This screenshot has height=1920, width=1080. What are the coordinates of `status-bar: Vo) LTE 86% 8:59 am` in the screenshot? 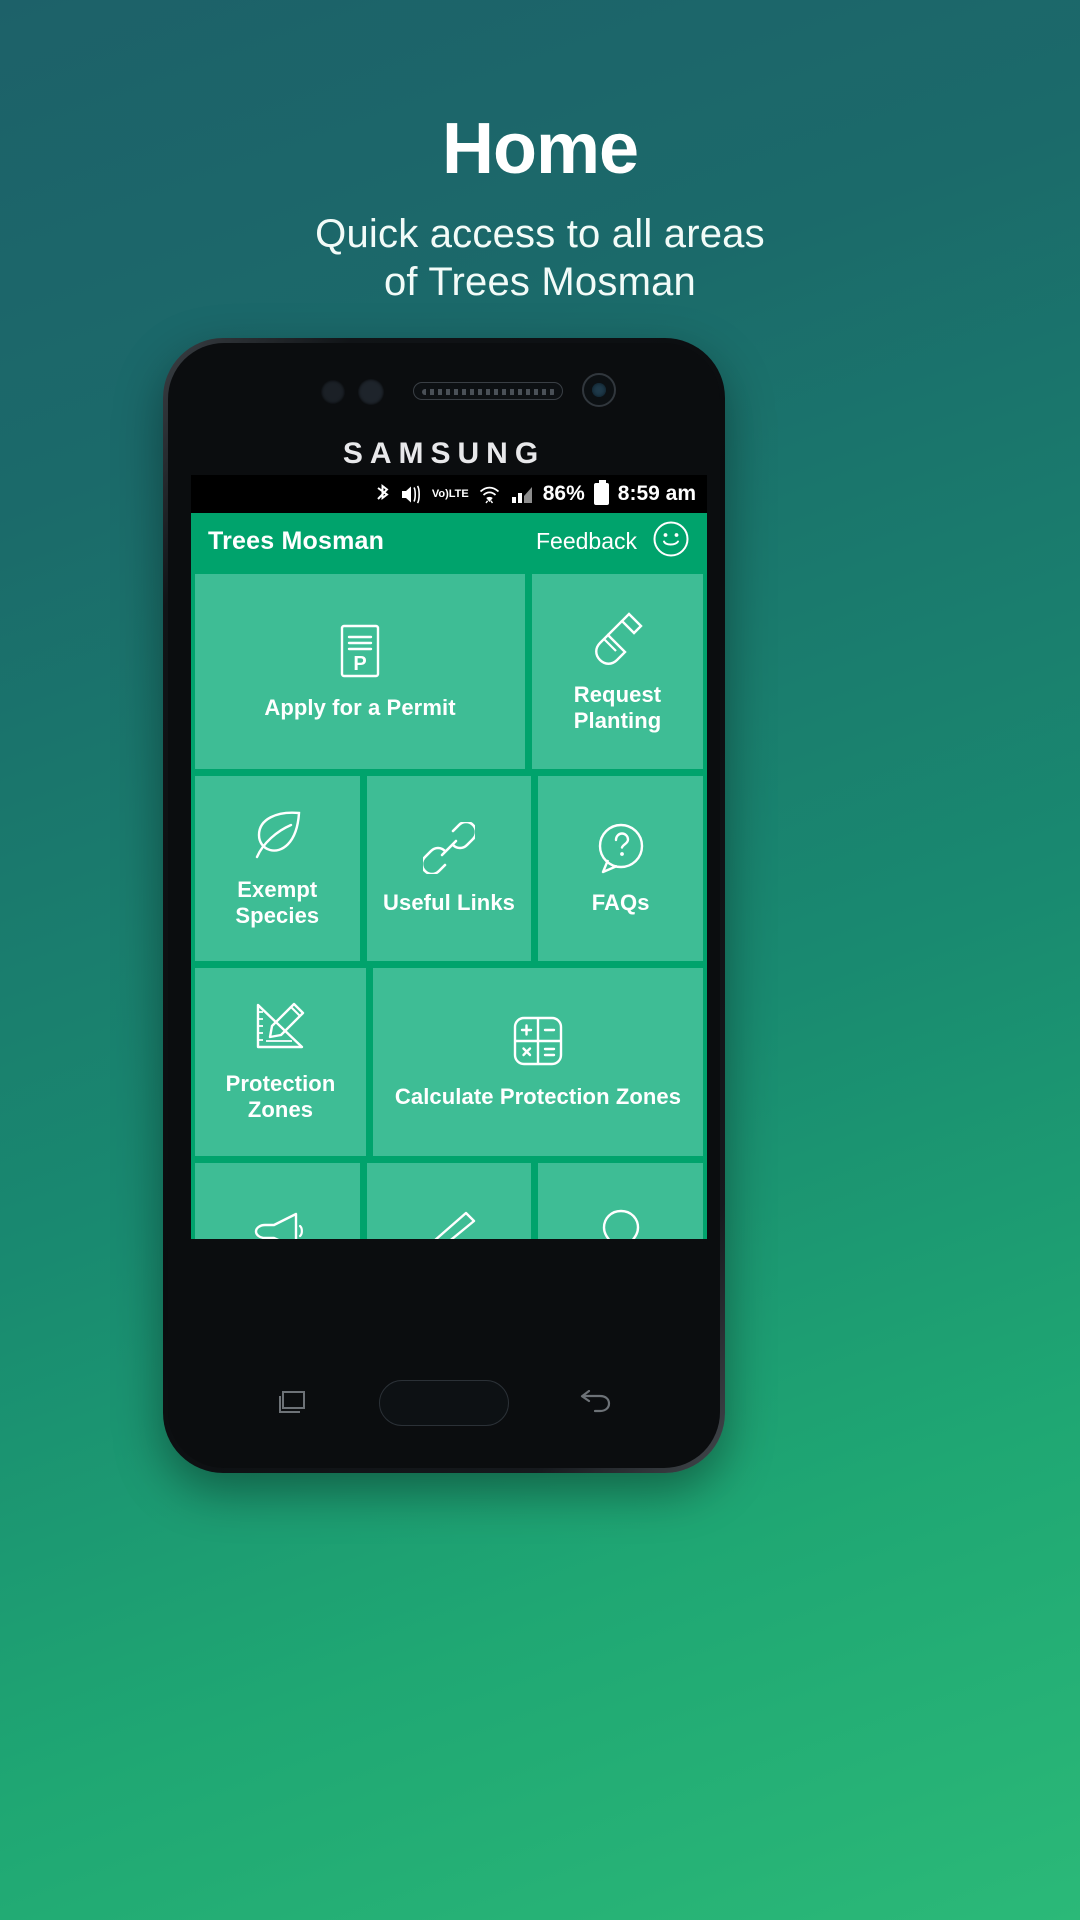 It's located at (449, 494).